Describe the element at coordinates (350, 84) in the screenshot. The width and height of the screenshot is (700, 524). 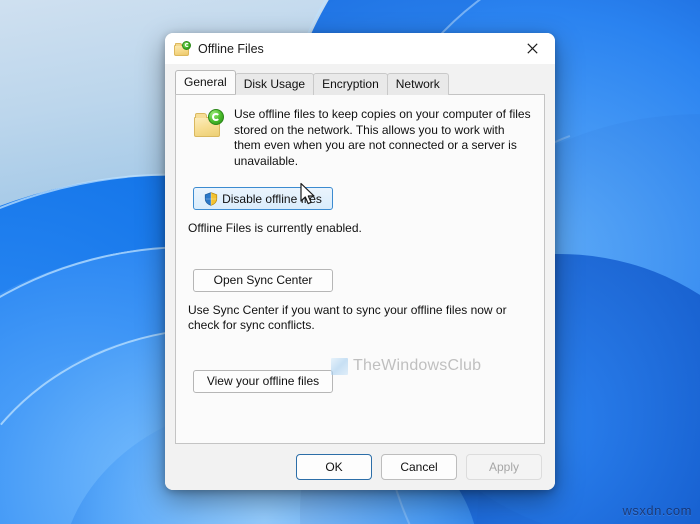
I see `tab-encryption: Encryption` at that location.